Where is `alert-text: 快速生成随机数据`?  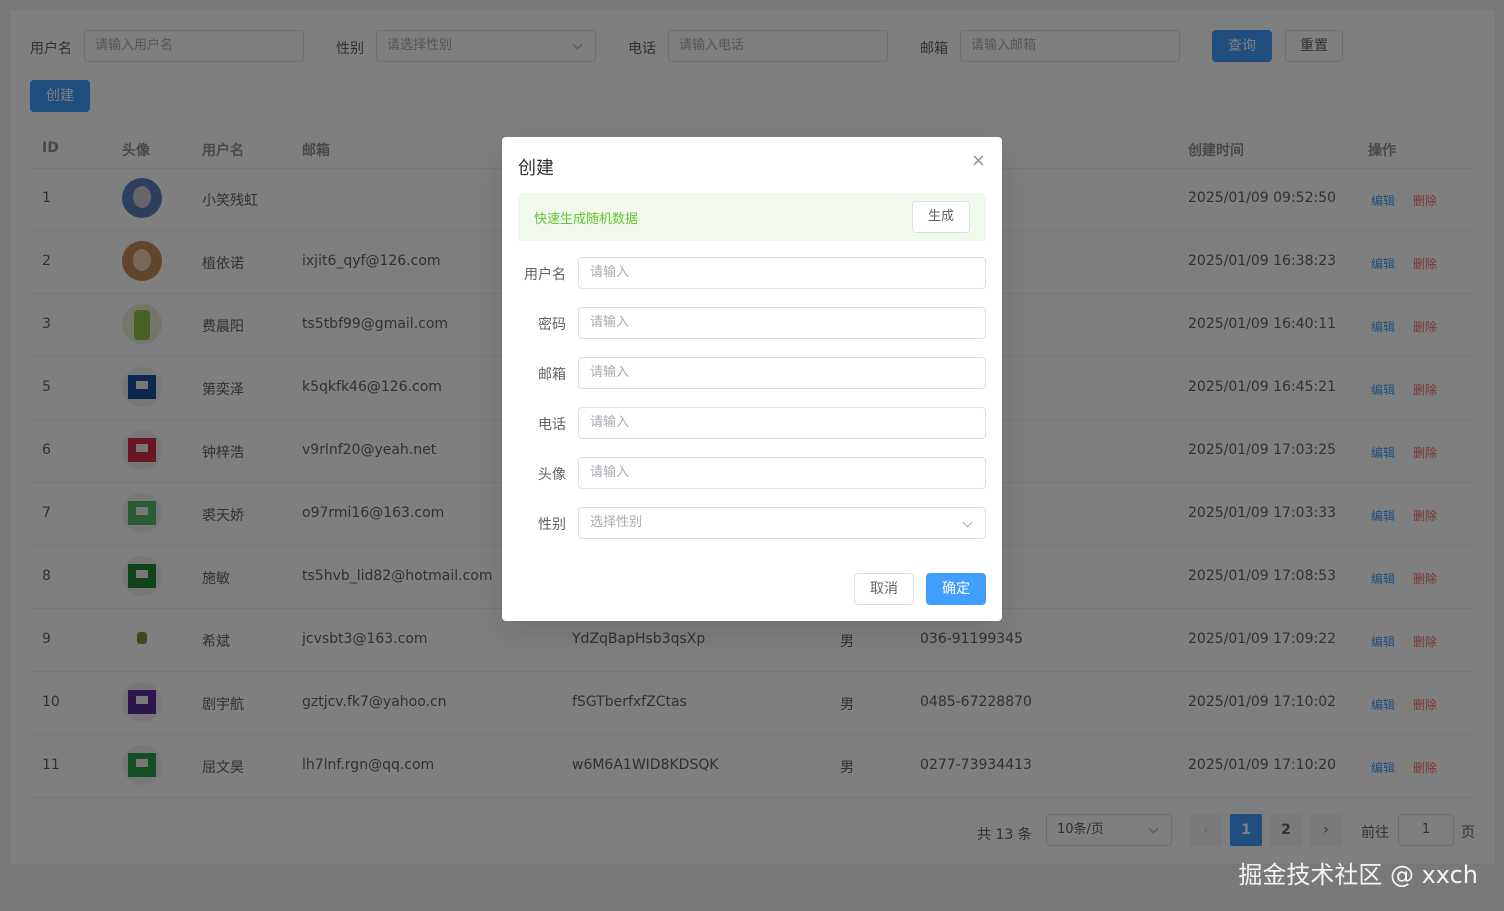
alert-text: 快速生成随机数据 is located at coordinates (586, 219).